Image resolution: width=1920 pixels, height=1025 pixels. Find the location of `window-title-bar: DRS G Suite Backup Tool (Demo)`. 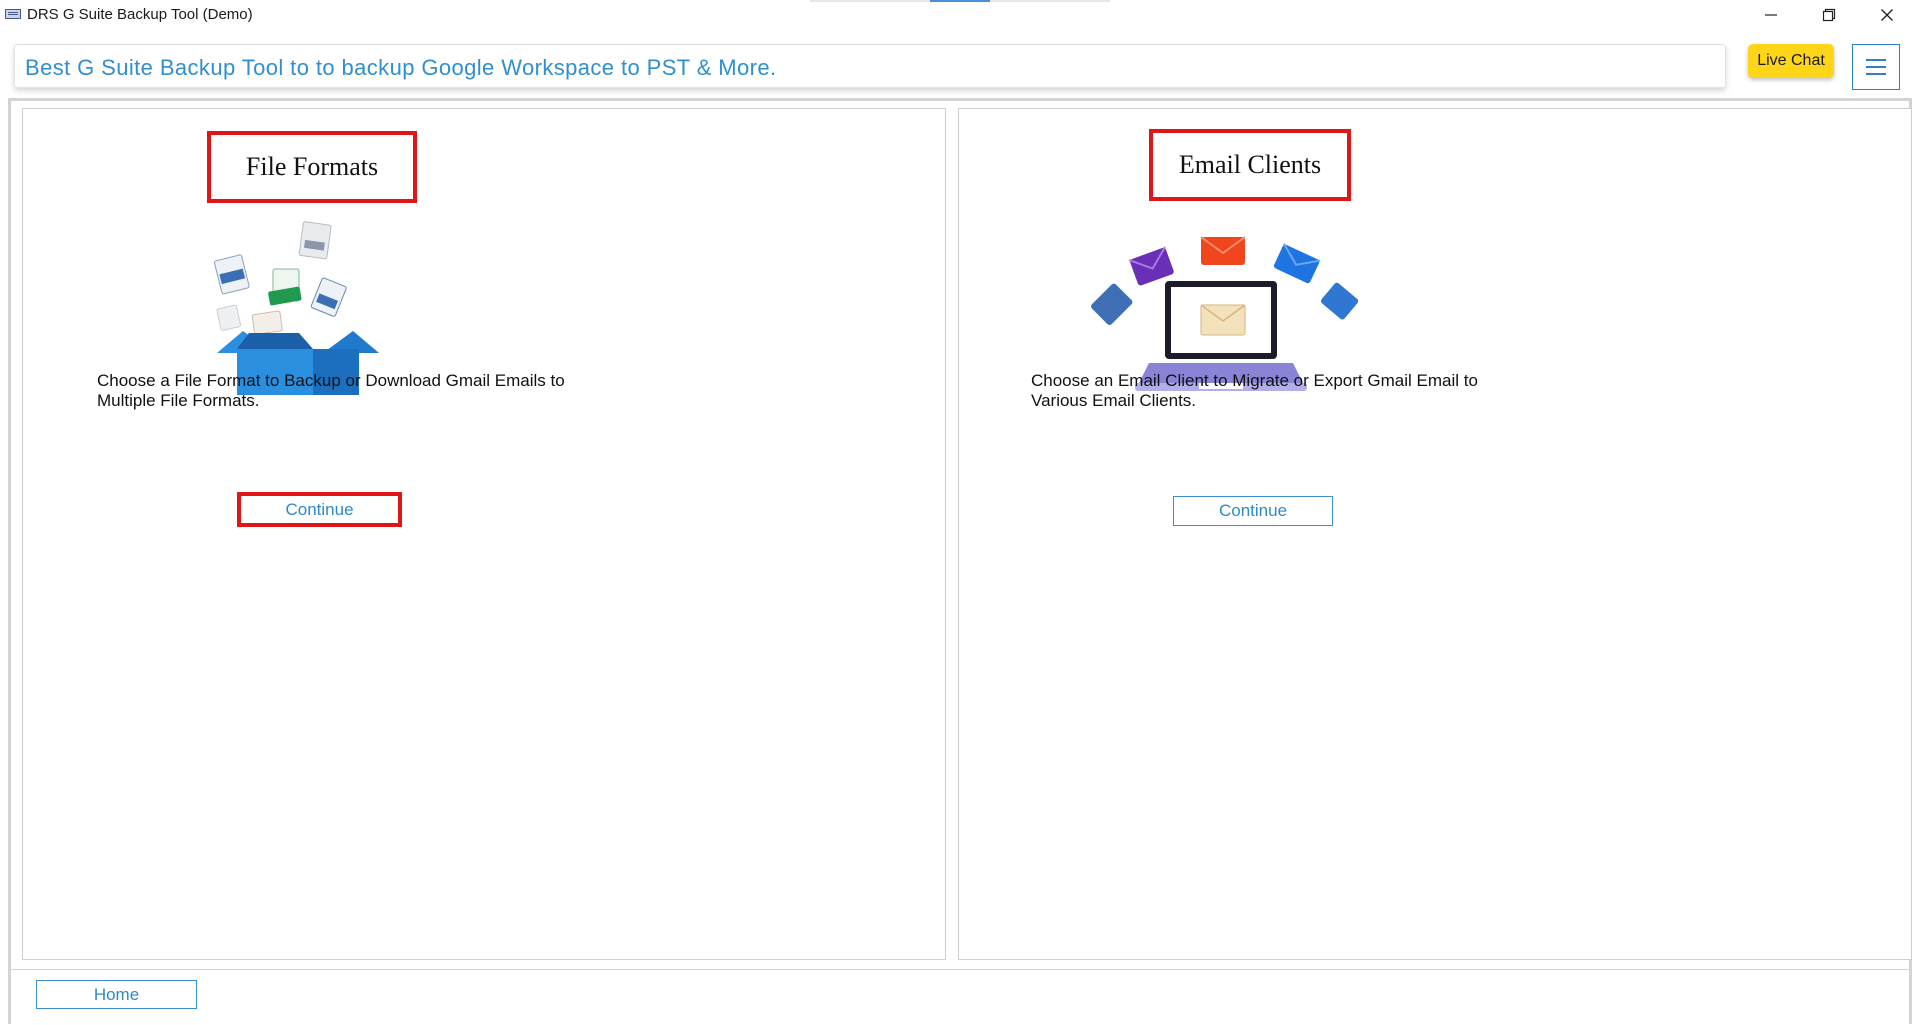

window-title-bar: DRS G Suite Backup Tool (Demo) is located at coordinates (960, 15).